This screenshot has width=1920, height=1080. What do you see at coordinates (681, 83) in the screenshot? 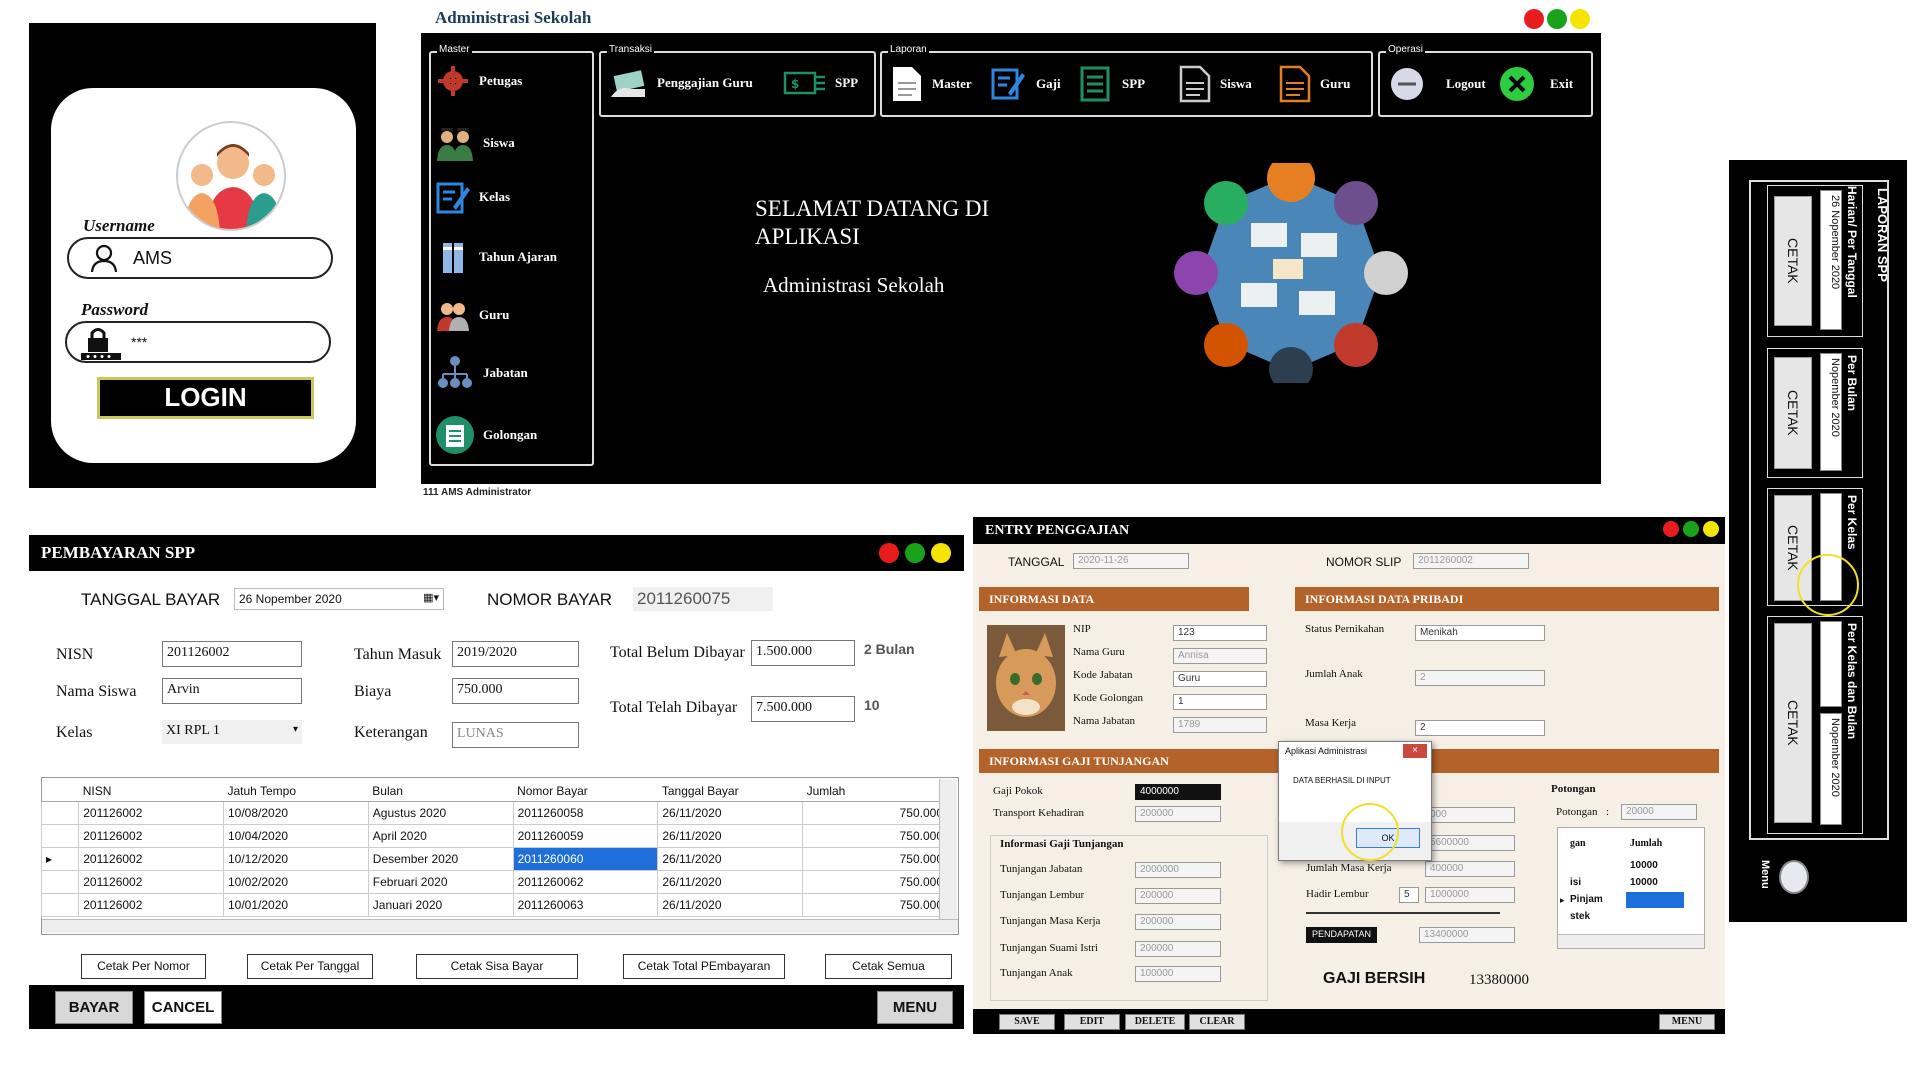
I see `menu-penggajian-guru: Penggajian Guru` at bounding box center [681, 83].